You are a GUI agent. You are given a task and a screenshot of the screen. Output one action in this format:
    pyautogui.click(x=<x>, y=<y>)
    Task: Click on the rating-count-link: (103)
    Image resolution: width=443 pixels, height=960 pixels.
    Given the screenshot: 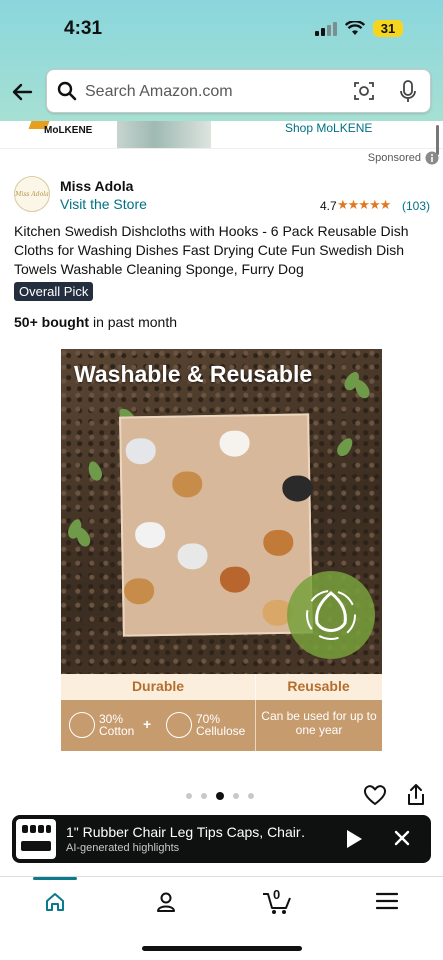 What is the action you would take?
    pyautogui.click(x=416, y=206)
    